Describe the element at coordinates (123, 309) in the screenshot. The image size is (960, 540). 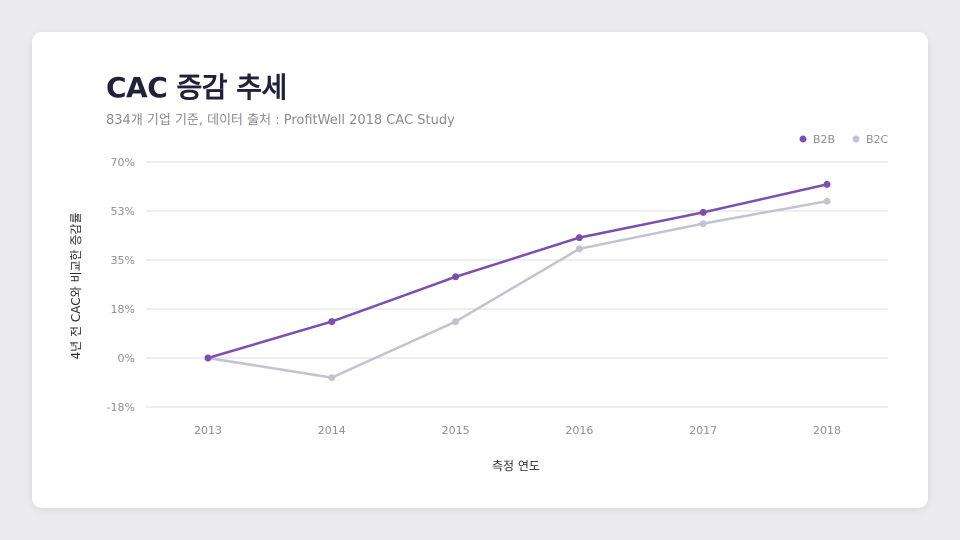
I see `y-tick-label: 18%` at that location.